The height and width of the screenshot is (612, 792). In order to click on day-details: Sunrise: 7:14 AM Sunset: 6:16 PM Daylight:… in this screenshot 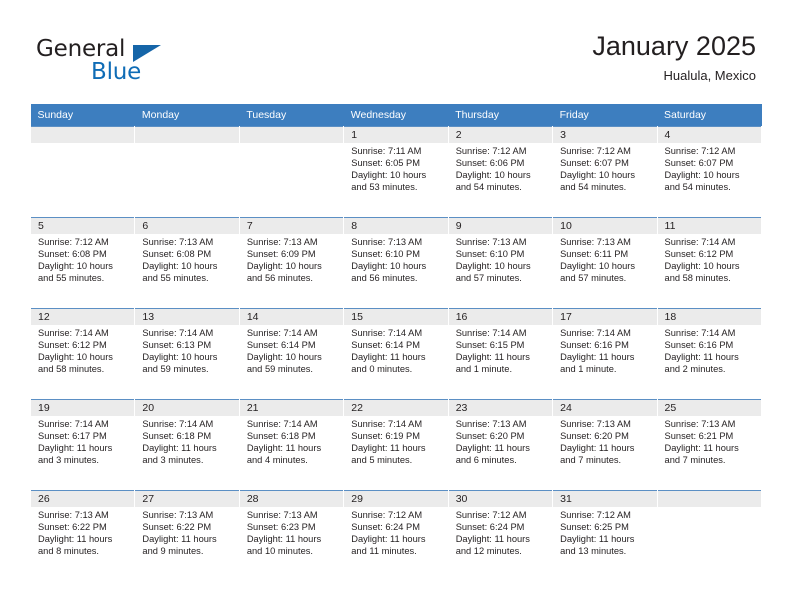, I will do `click(604, 350)`.